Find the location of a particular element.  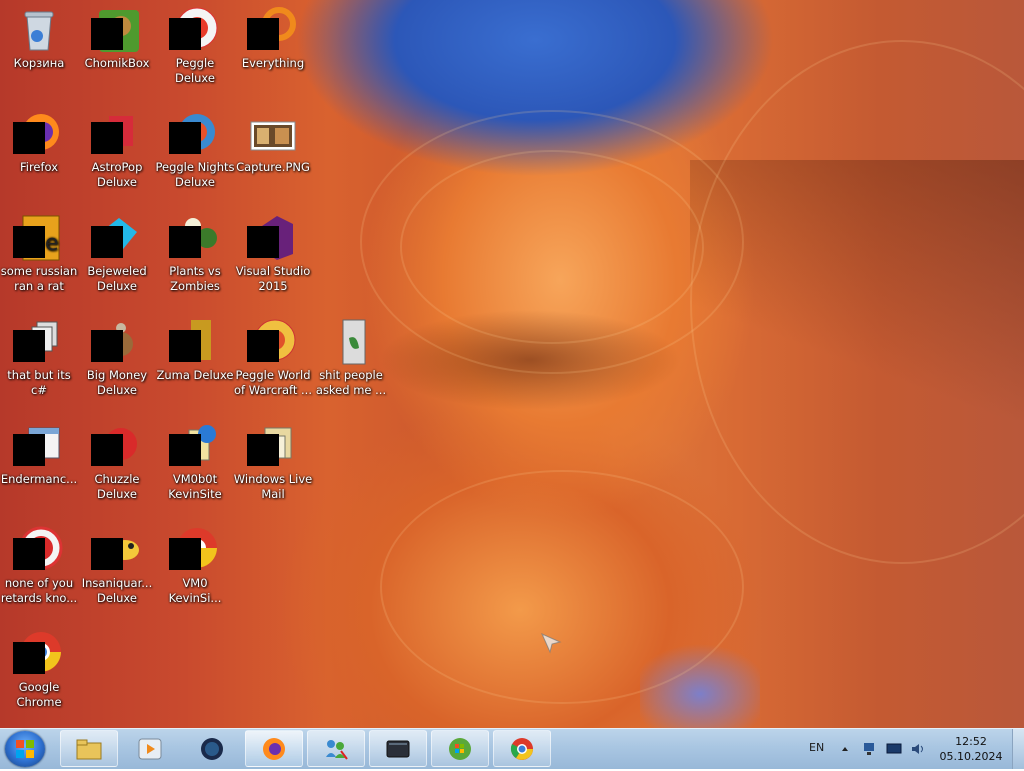

firefox-icon is located at coordinates (38, 134).